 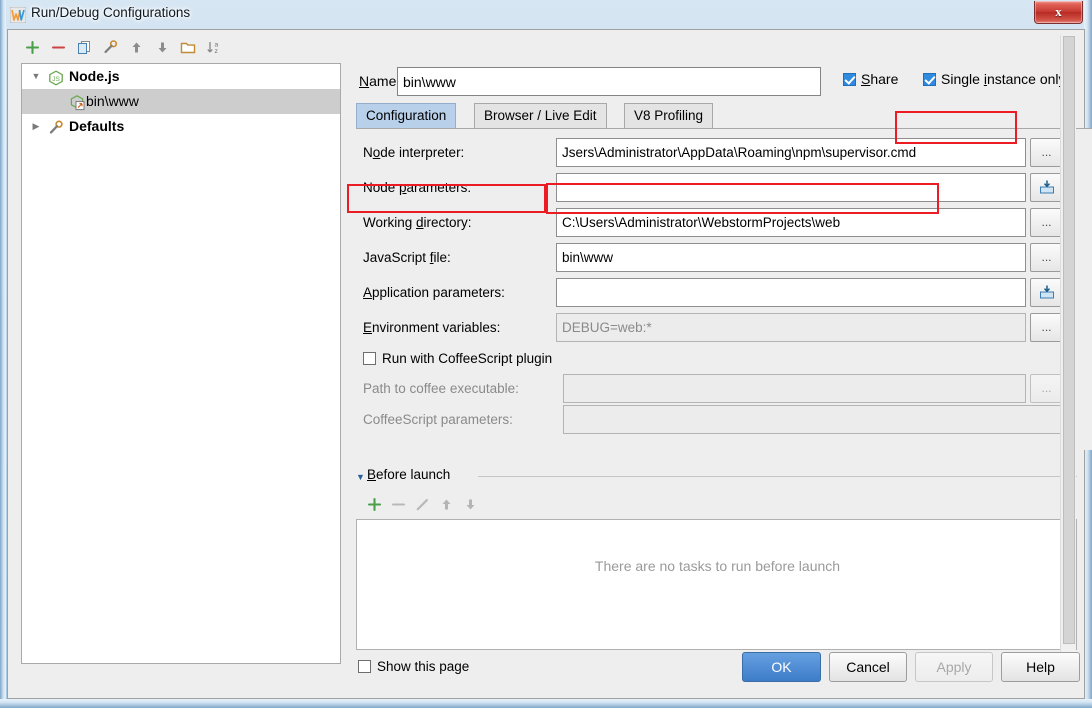 I want to click on move-task-up-icon, so click(x=446, y=506).